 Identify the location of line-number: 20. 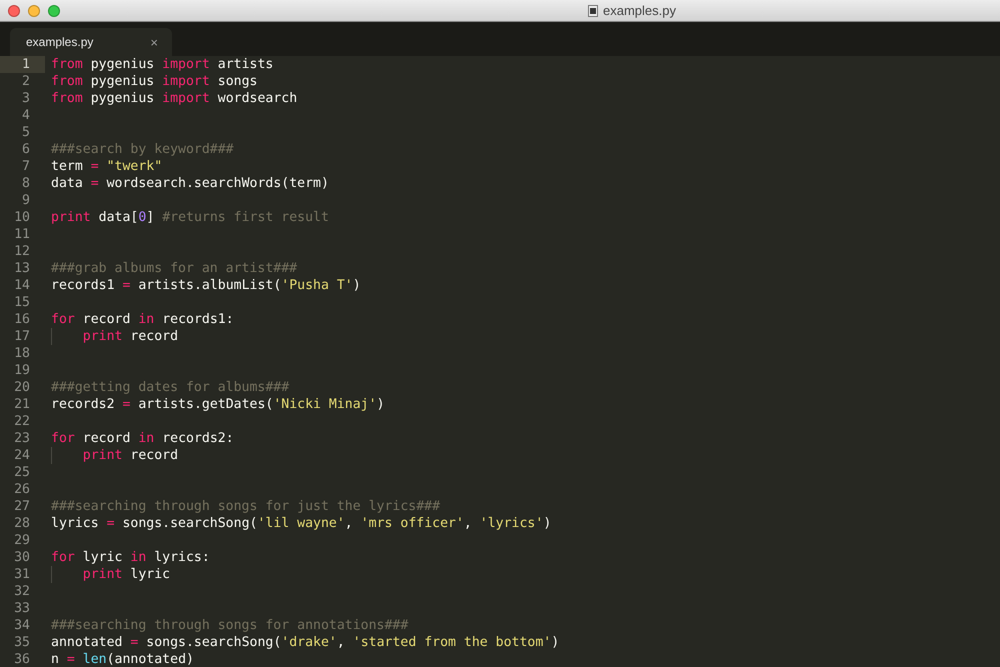
(22, 387).